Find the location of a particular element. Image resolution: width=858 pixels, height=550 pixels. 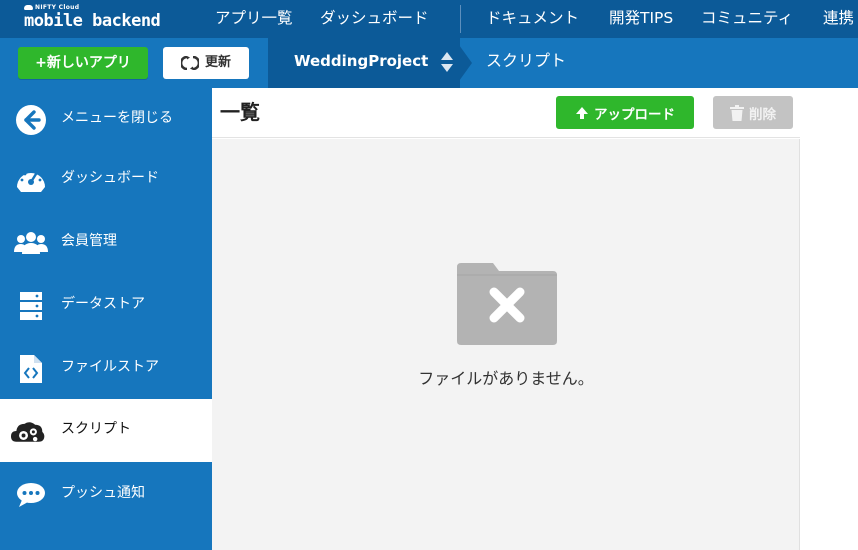

brand-name: mobile backend is located at coordinates (92, 21).